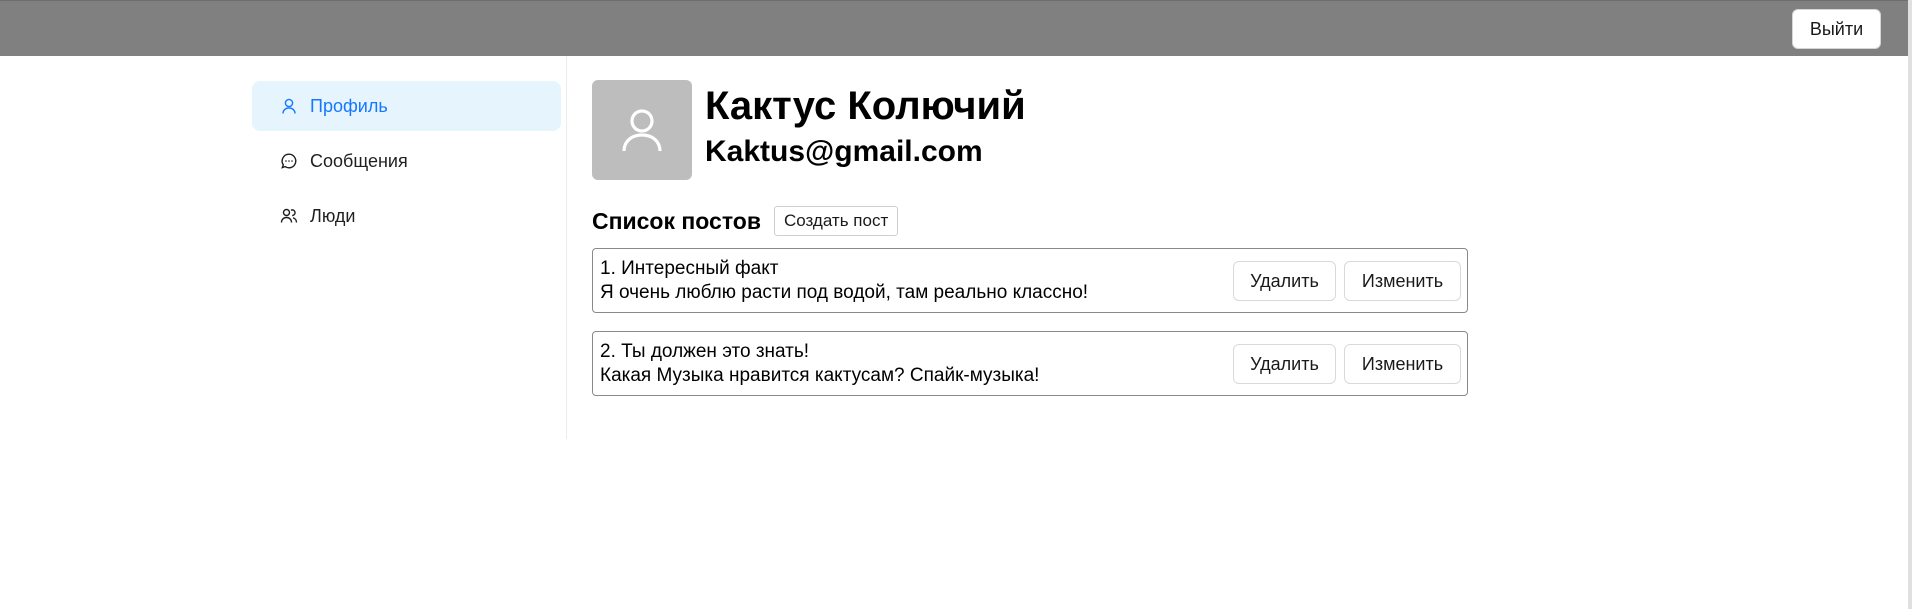  What do you see at coordinates (289, 216) in the screenshot?
I see `people-icon` at bounding box center [289, 216].